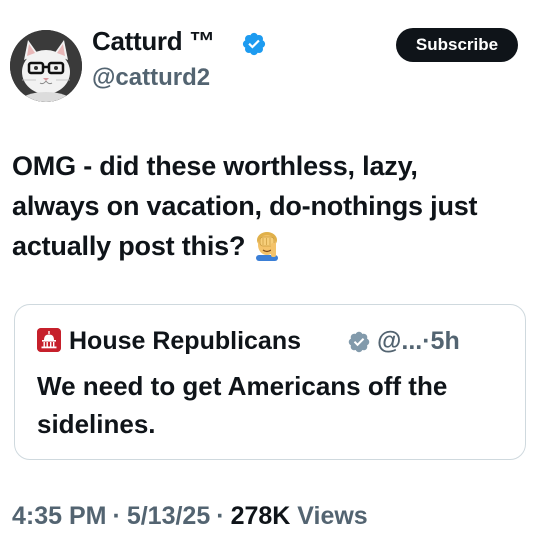  I want to click on tweet-date: 5/13/25, so click(168, 516).